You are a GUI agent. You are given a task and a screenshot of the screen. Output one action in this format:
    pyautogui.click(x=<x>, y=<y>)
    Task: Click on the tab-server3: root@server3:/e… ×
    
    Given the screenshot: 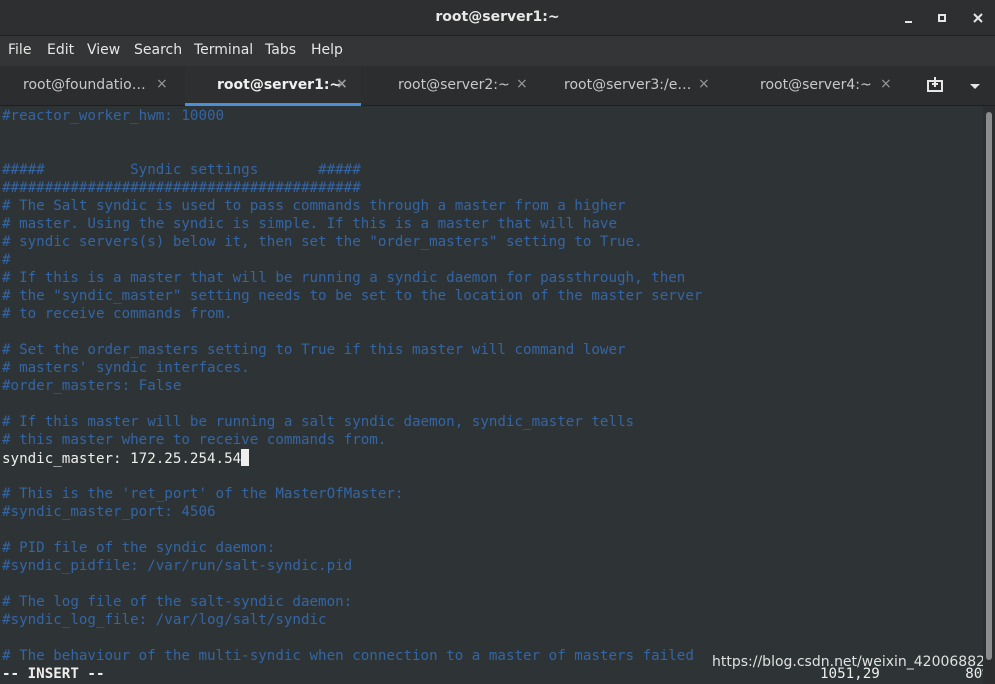 What is the action you would take?
    pyautogui.click(x=629, y=86)
    